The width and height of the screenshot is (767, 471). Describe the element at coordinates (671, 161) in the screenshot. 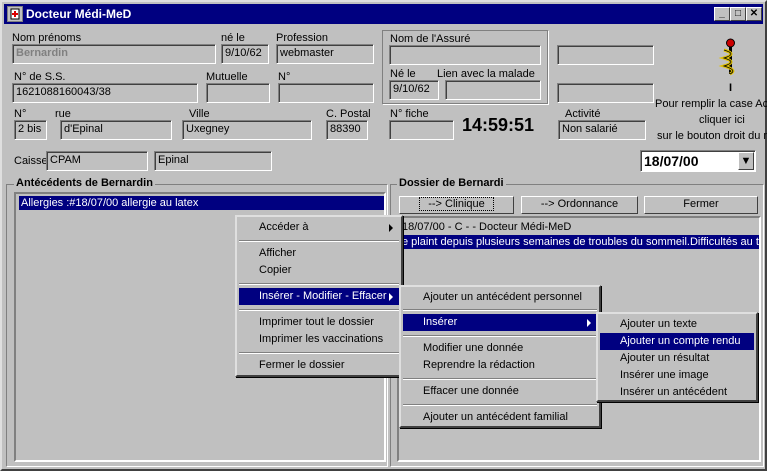

I see `date-value: 18/07/00` at that location.